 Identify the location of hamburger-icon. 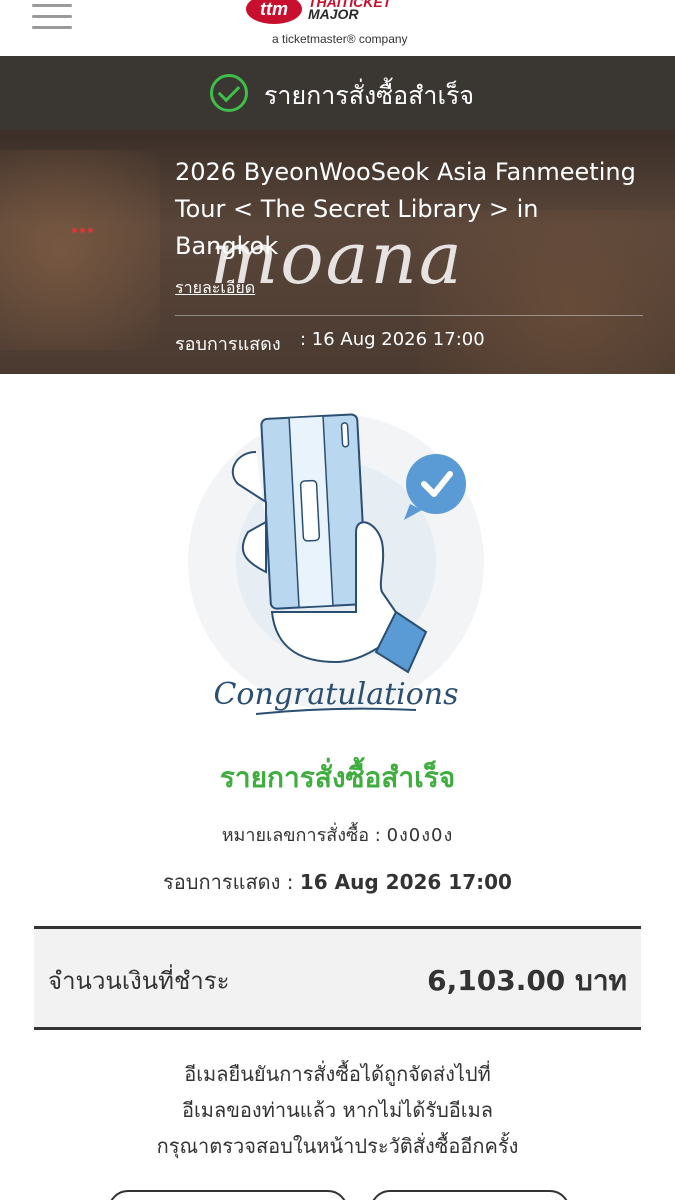
(52, 15).